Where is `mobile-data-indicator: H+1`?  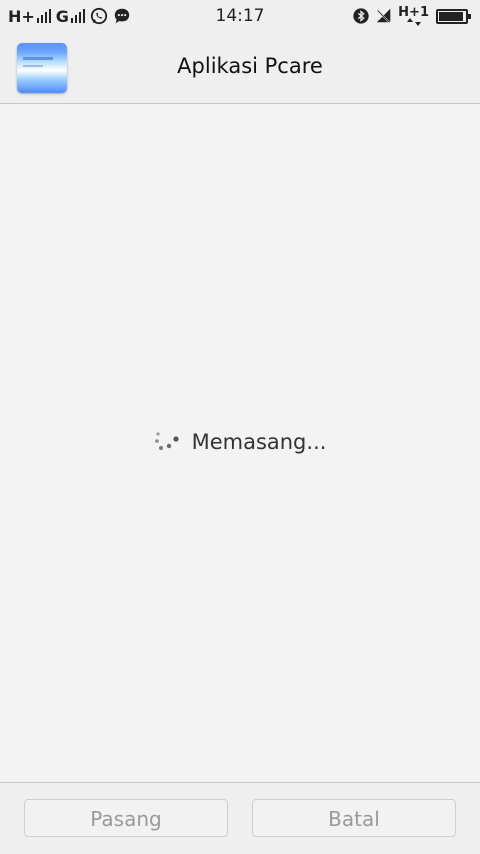
mobile-data-indicator: H+1 is located at coordinates (413, 15).